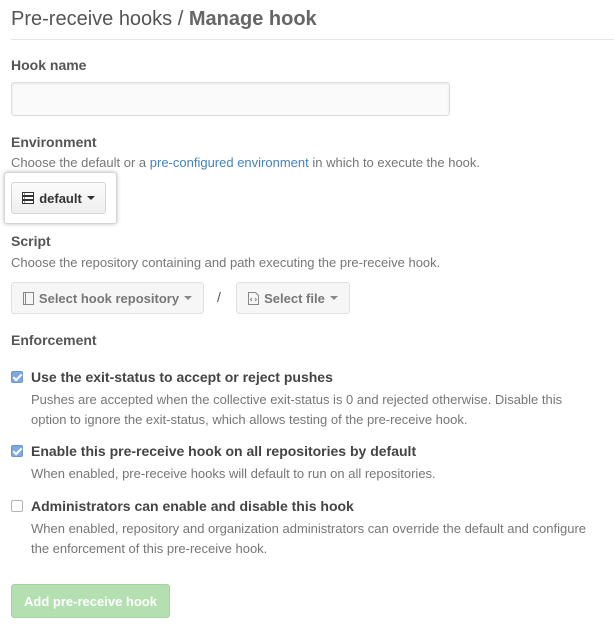 Image resolution: width=614 pixels, height=626 pixels. I want to click on server-icon, so click(28, 198).